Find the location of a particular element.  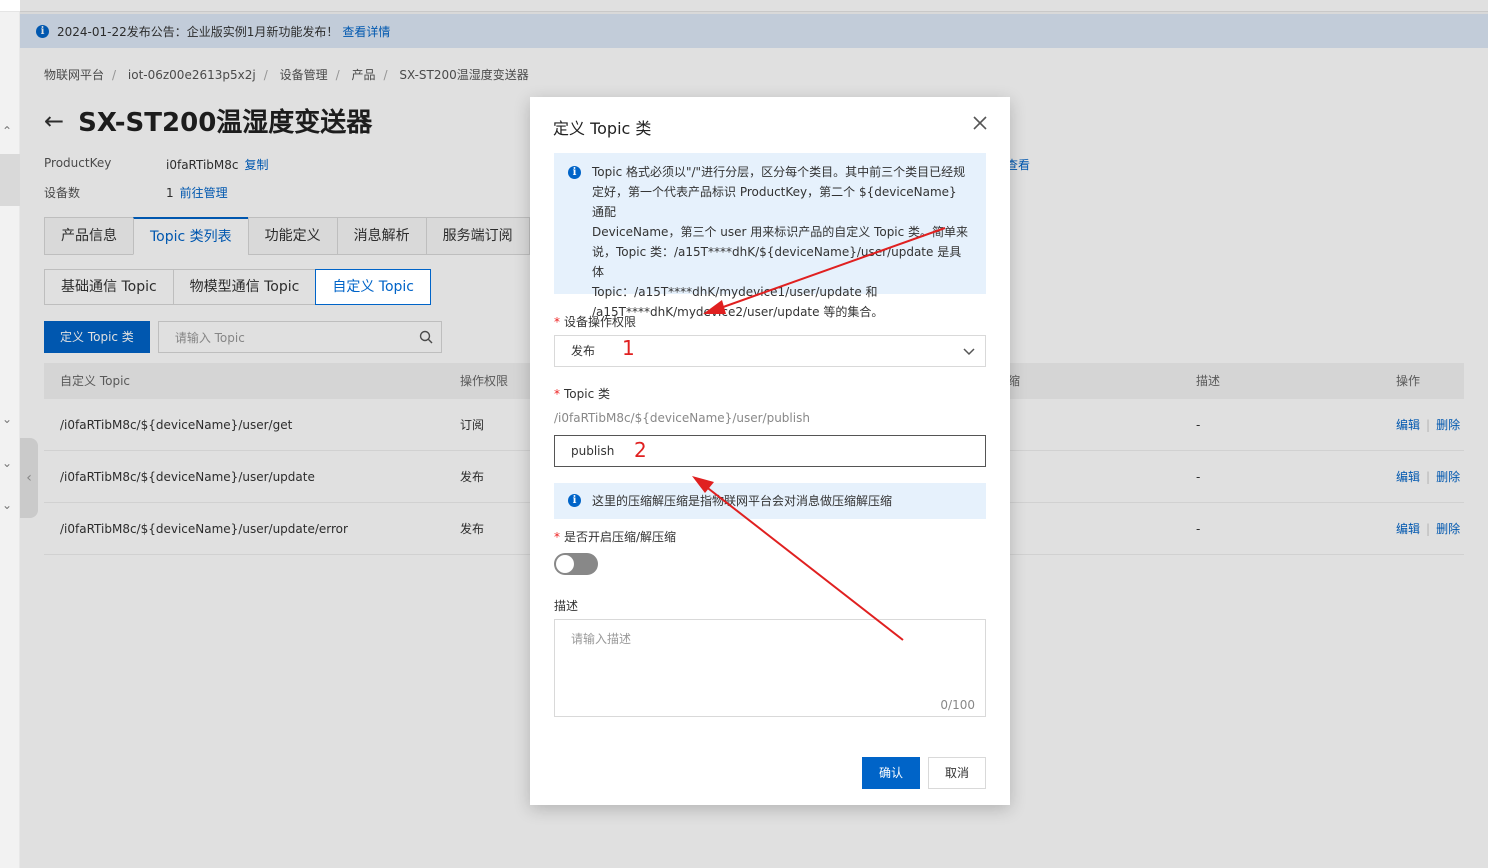

toggle-knob is located at coordinates (565, 564).